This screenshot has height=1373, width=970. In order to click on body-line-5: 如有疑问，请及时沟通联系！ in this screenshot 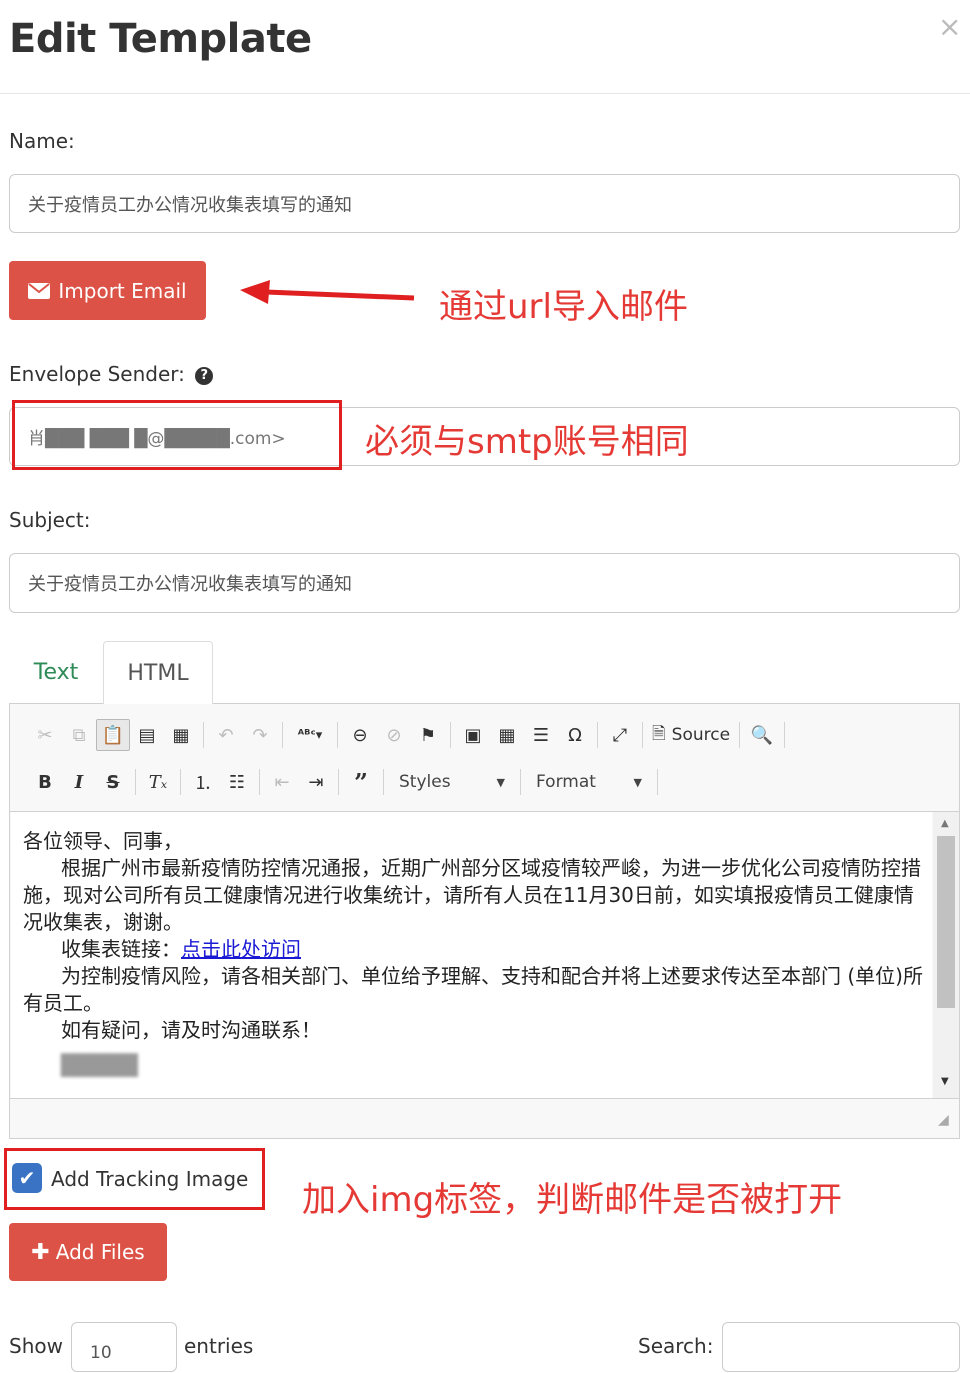, I will do `click(191, 1030)`.